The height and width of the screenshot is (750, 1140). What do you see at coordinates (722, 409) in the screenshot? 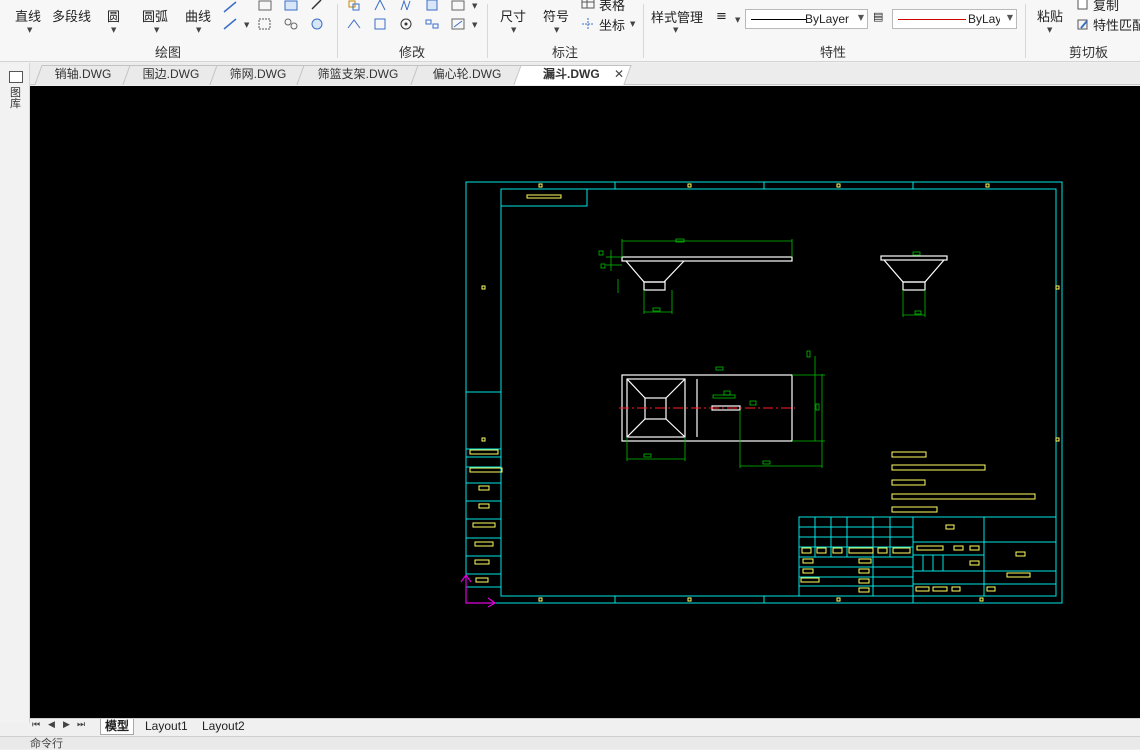
I see `funnel-plan-view` at bounding box center [722, 409].